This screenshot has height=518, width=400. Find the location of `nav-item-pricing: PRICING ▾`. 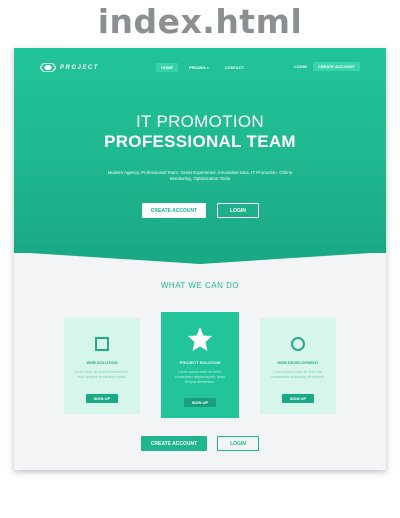

nav-item-pricing: PRICING ▾ is located at coordinates (199, 67).